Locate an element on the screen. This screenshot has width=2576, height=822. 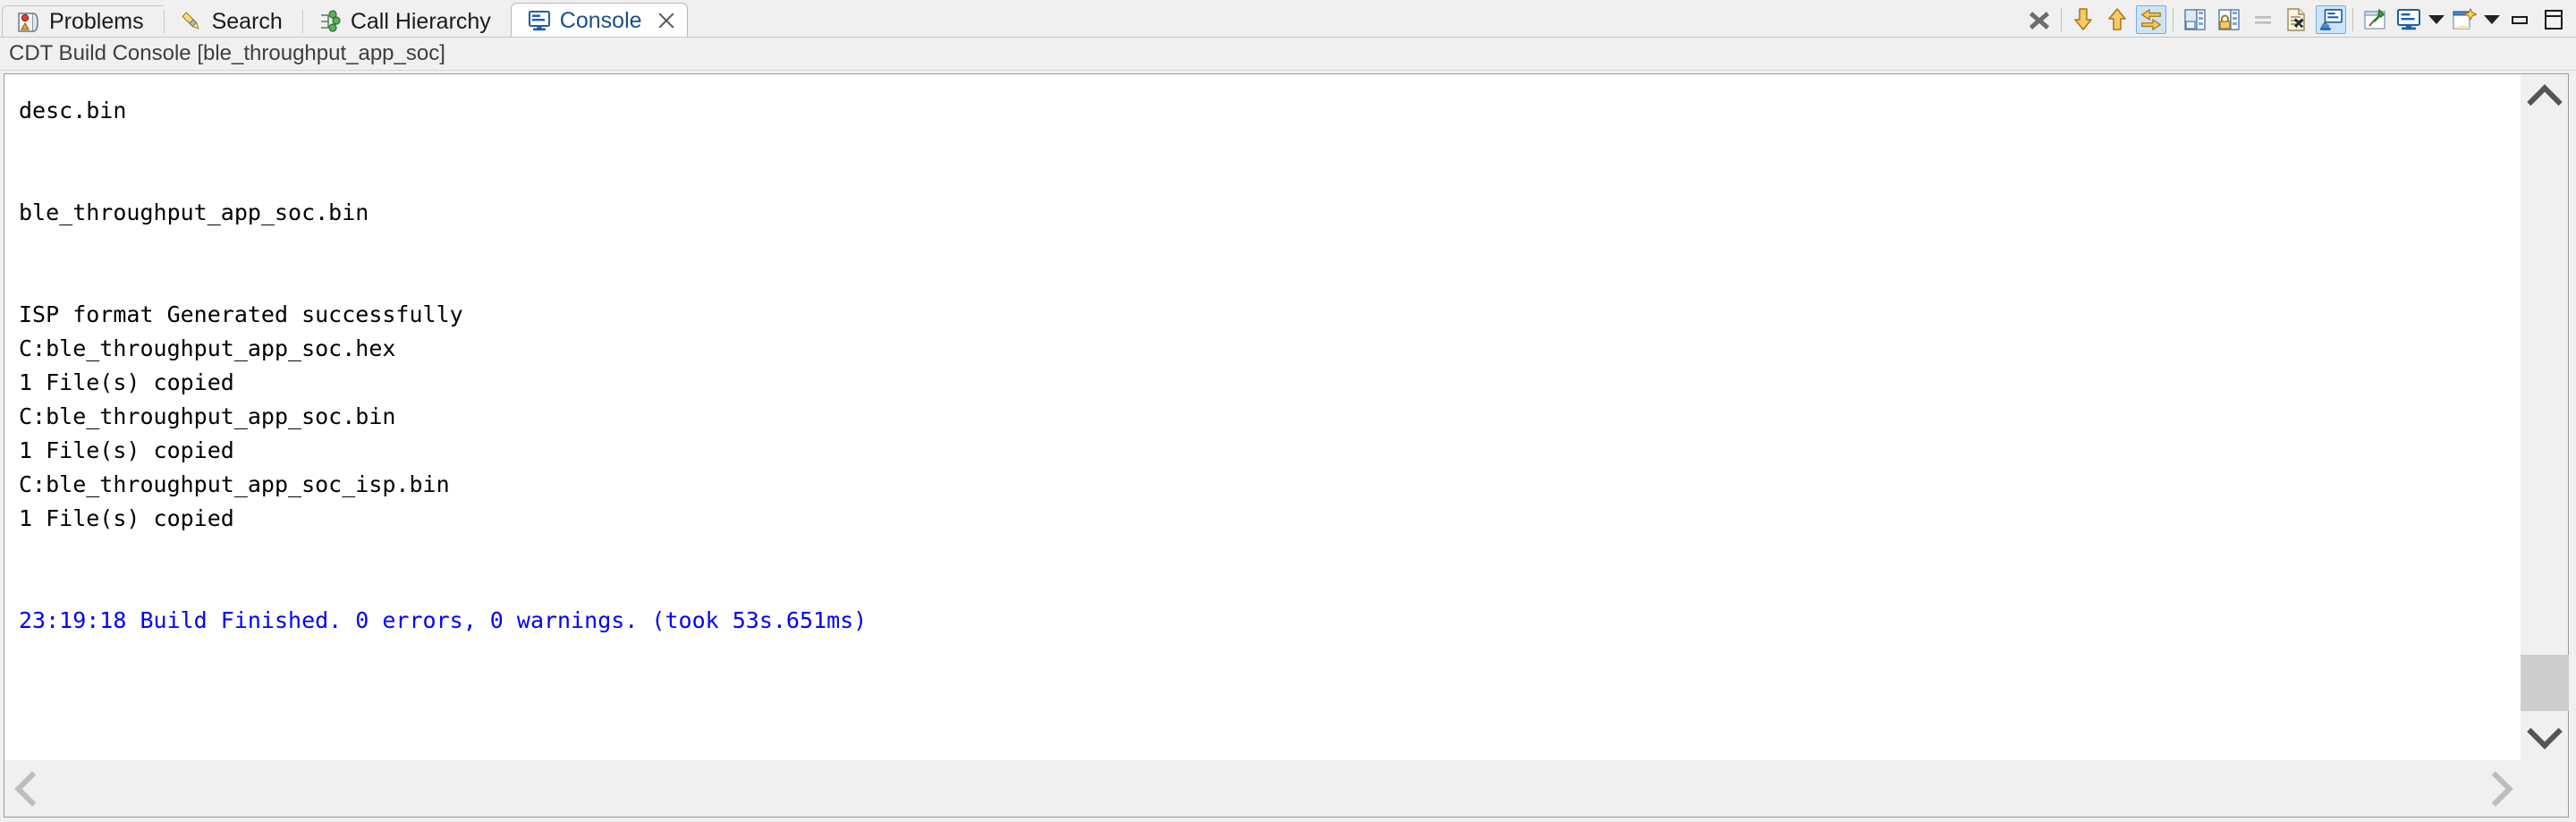
terminate-x-icon is located at coordinates (2039, 21).